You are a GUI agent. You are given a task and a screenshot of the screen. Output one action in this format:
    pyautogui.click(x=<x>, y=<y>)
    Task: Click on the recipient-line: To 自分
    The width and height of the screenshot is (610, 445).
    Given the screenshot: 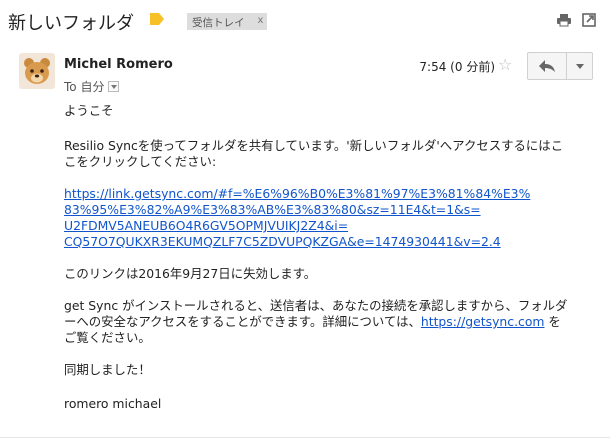 What is the action you would take?
    pyautogui.click(x=92, y=86)
    